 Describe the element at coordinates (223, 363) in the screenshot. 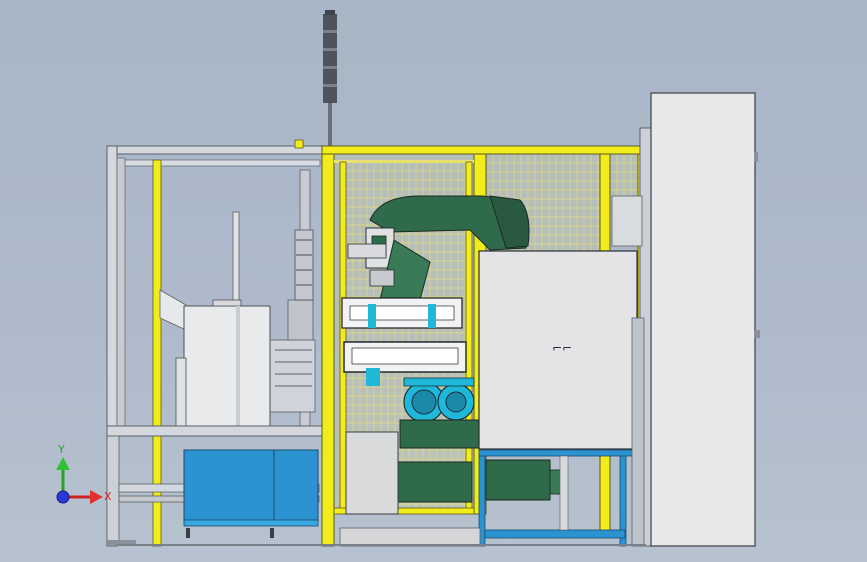

I see `control-box-left` at that location.